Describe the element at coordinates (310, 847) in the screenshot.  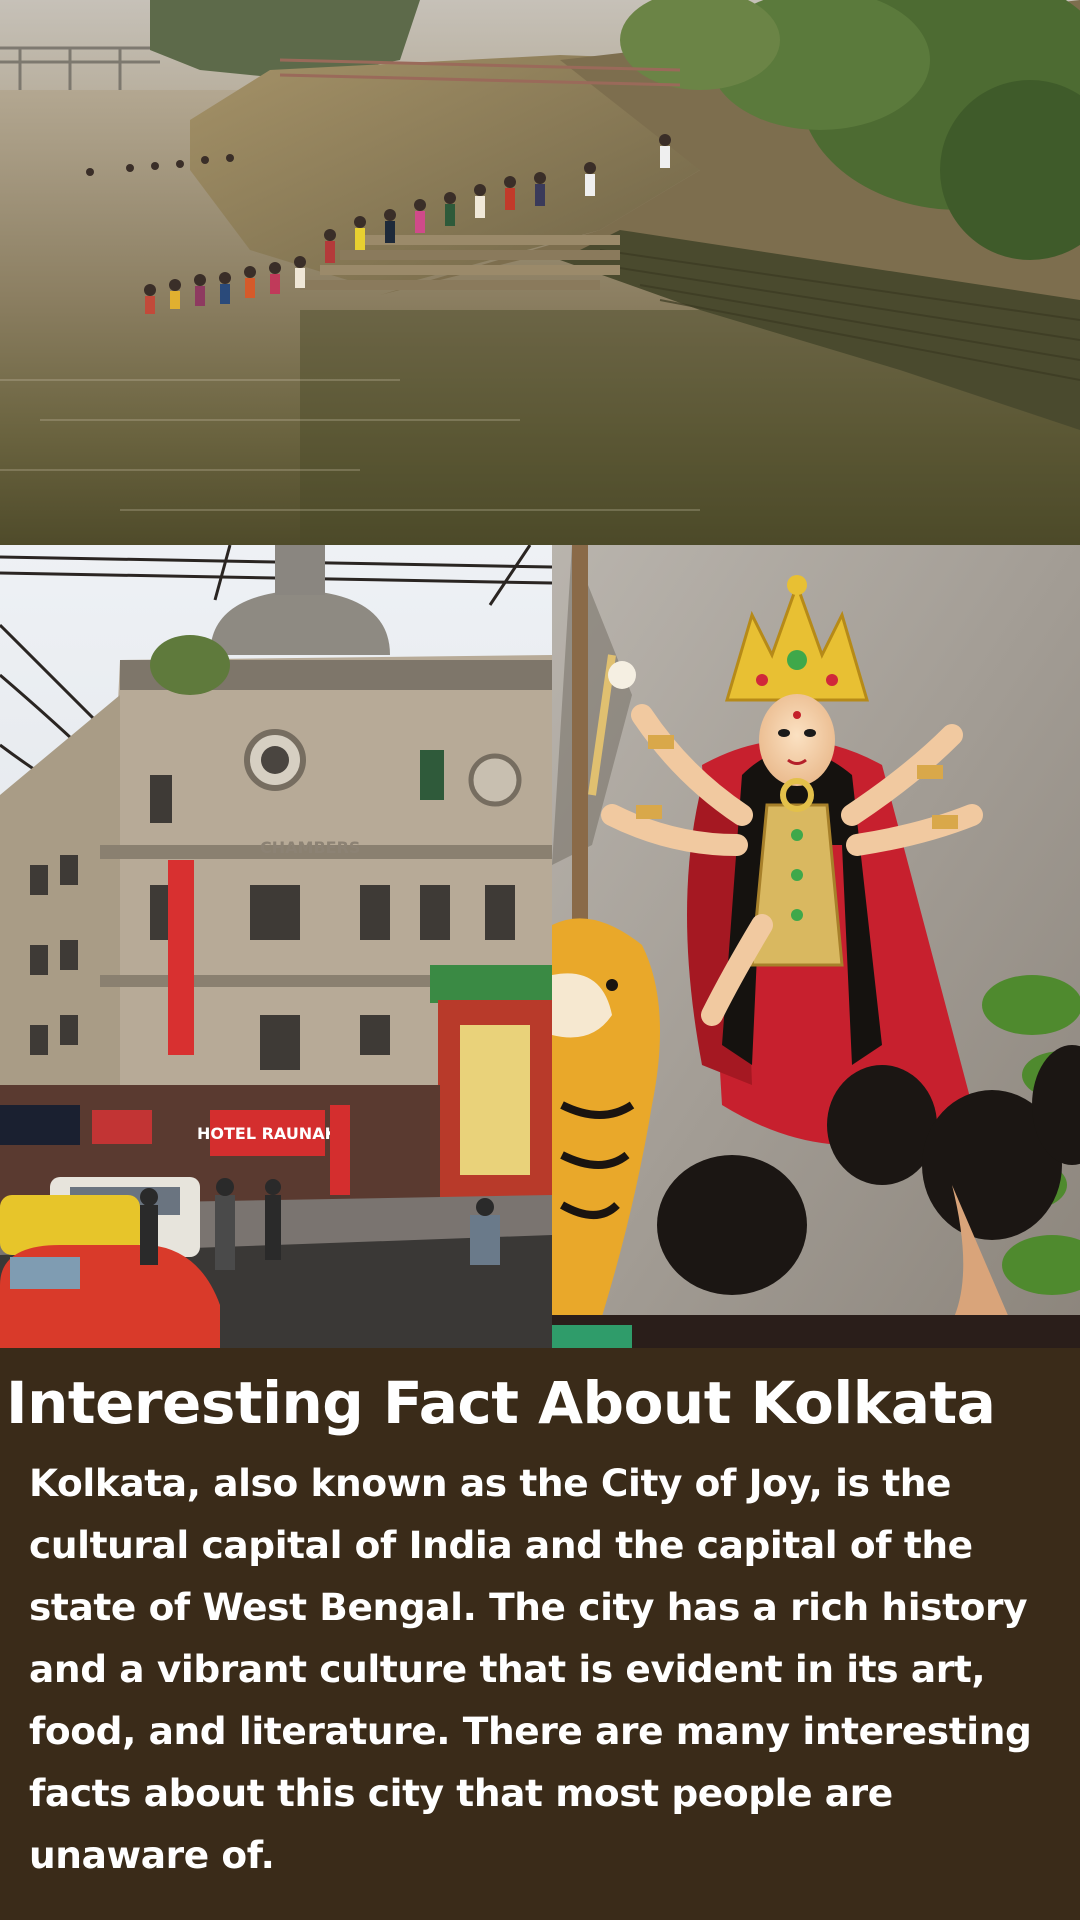
I see `building-name-sign: CHAMBERS` at that location.